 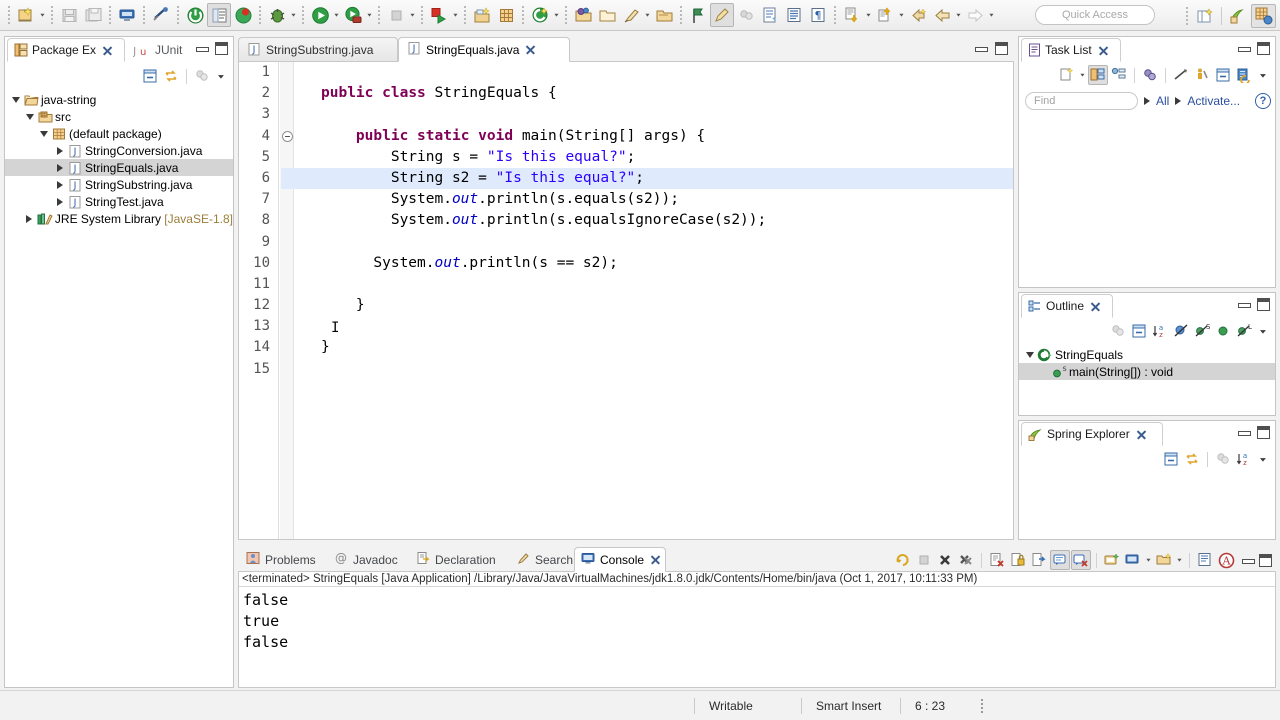 I want to click on debug-dropdown-arrow, so click(x=293, y=15).